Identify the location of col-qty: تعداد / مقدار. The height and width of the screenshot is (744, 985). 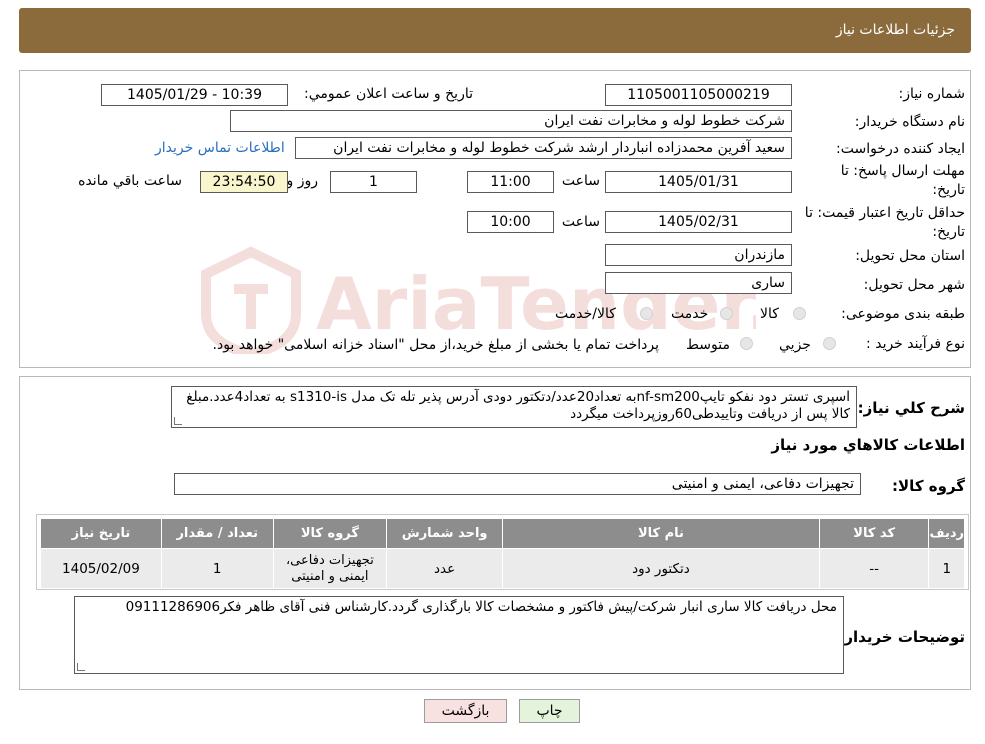
(217, 533).